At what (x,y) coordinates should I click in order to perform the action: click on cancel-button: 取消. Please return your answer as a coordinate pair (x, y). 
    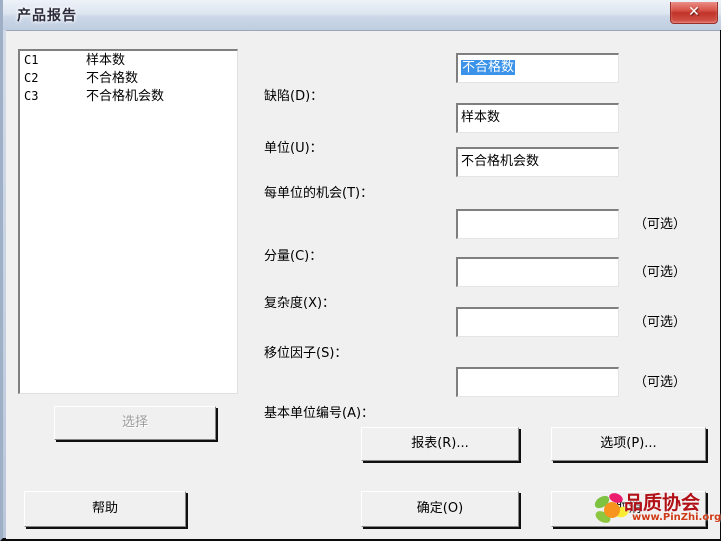
    Looking at the image, I should click on (628, 509).